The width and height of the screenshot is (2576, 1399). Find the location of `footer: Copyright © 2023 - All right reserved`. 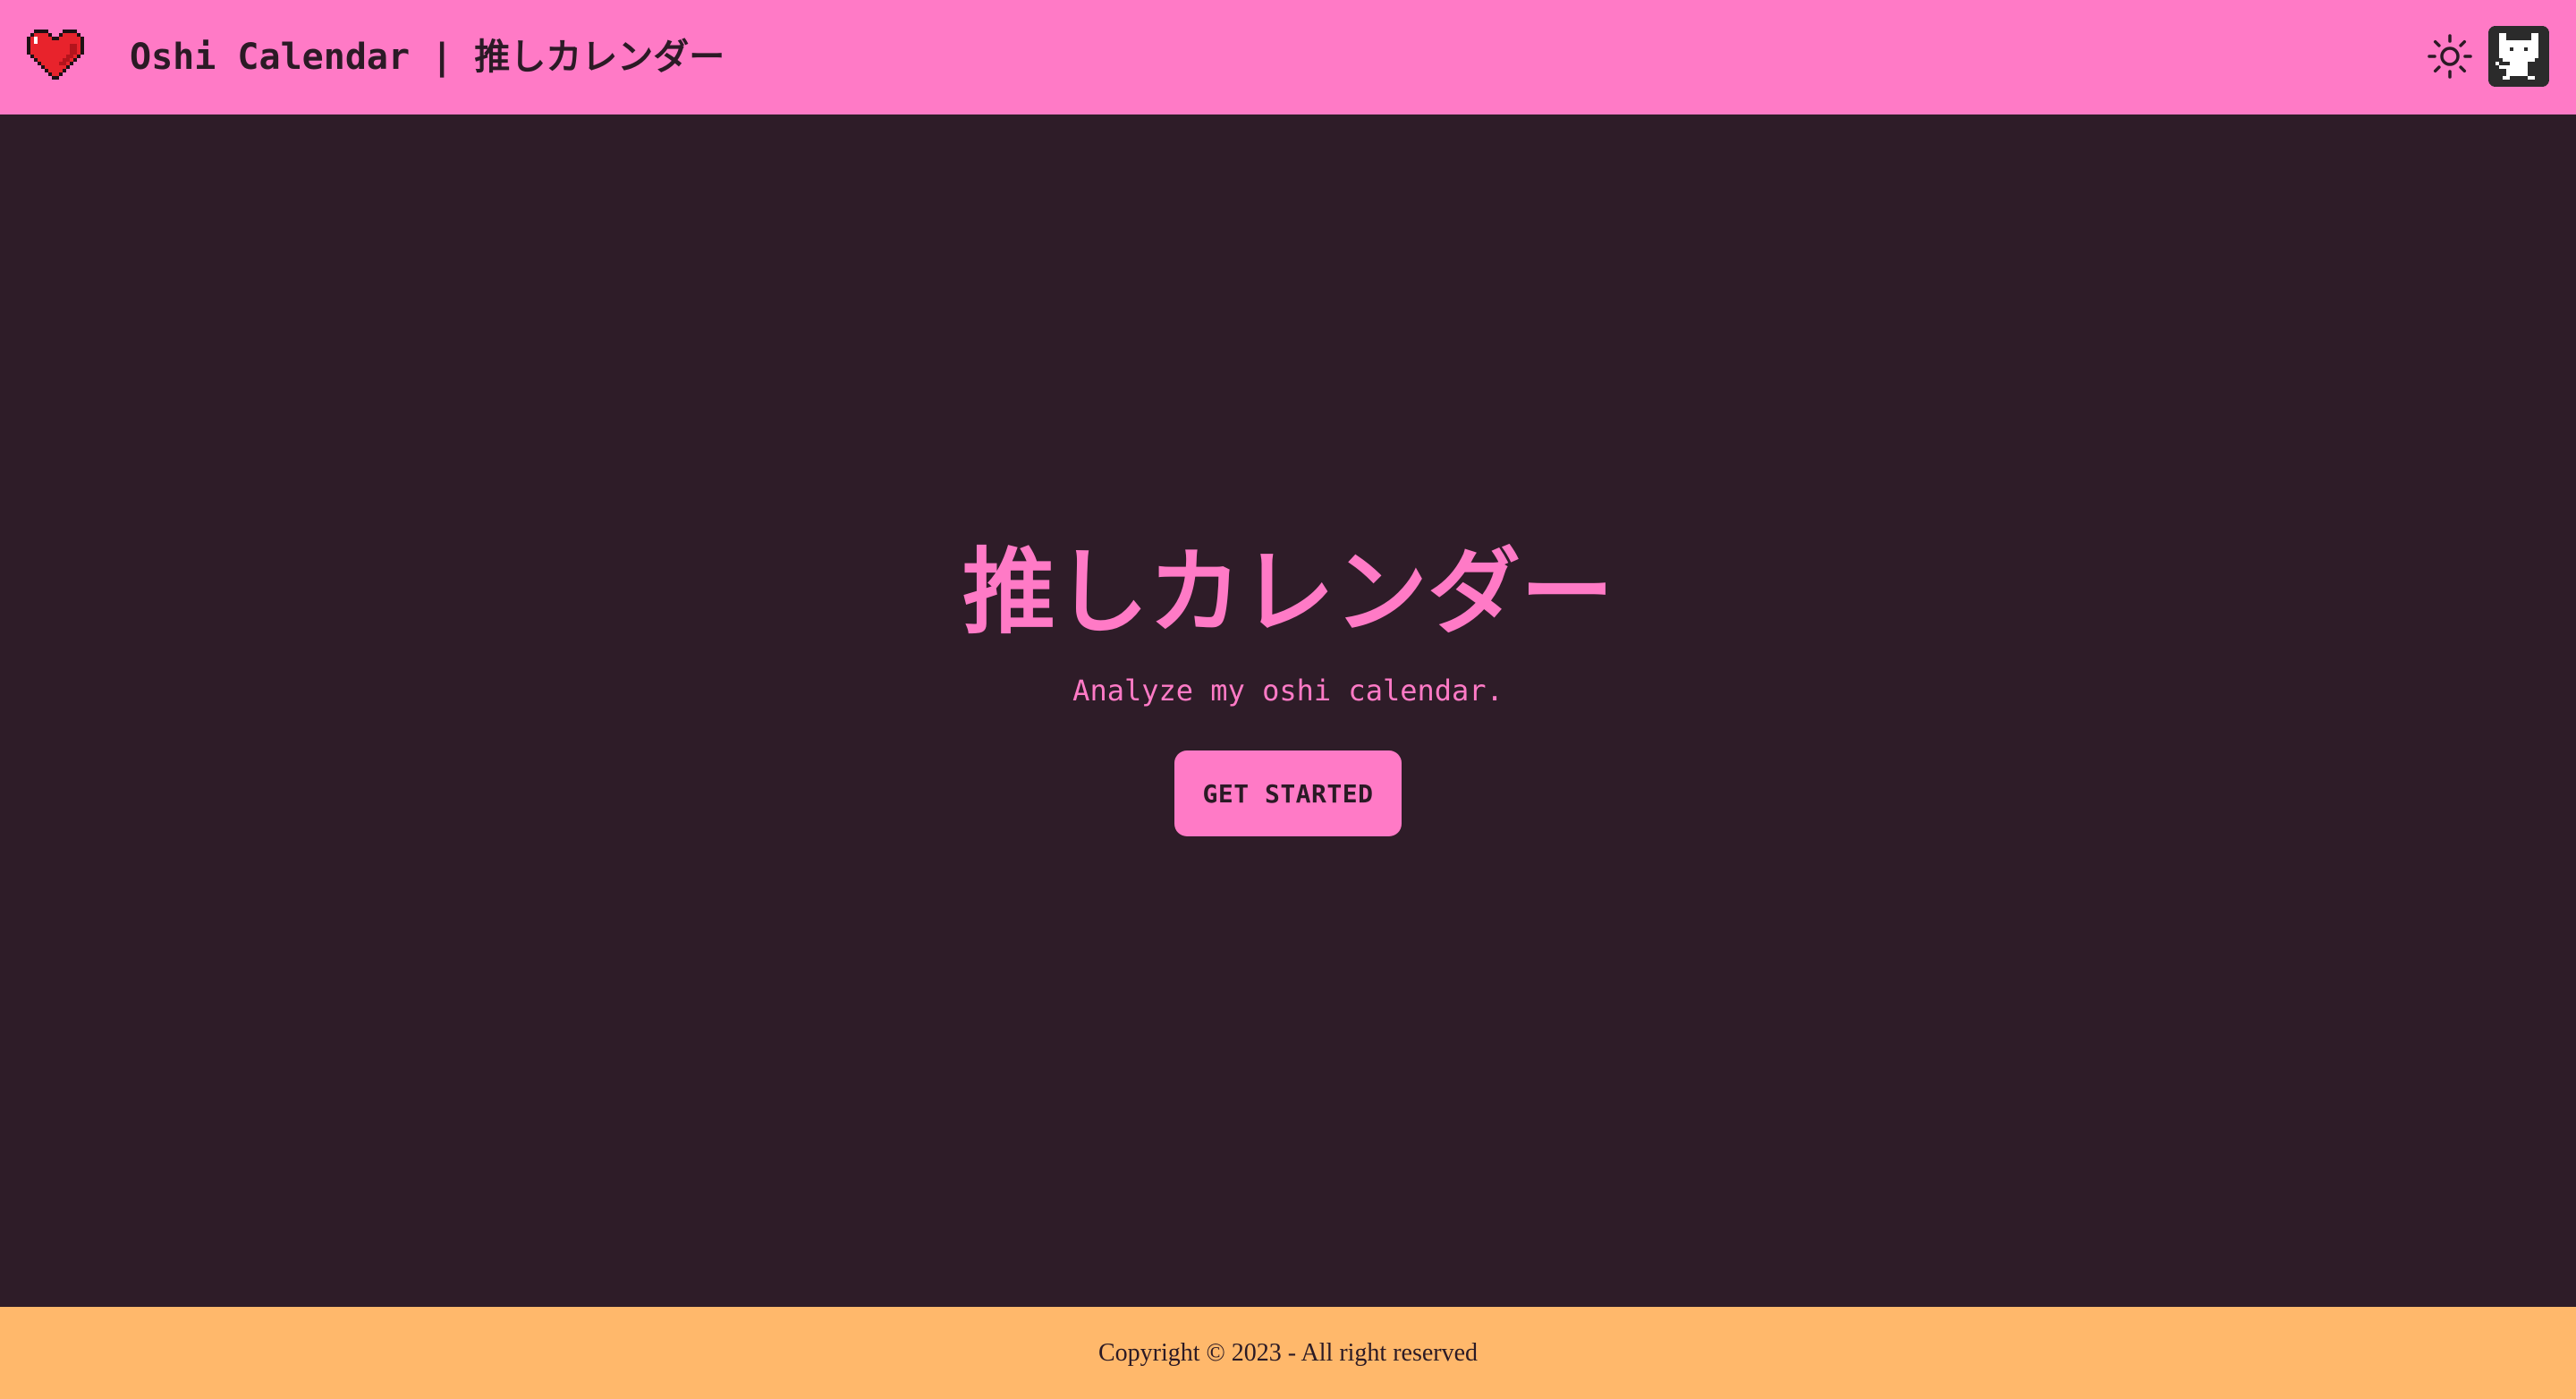

footer: Copyright © 2023 - All right reserved is located at coordinates (1288, 1353).